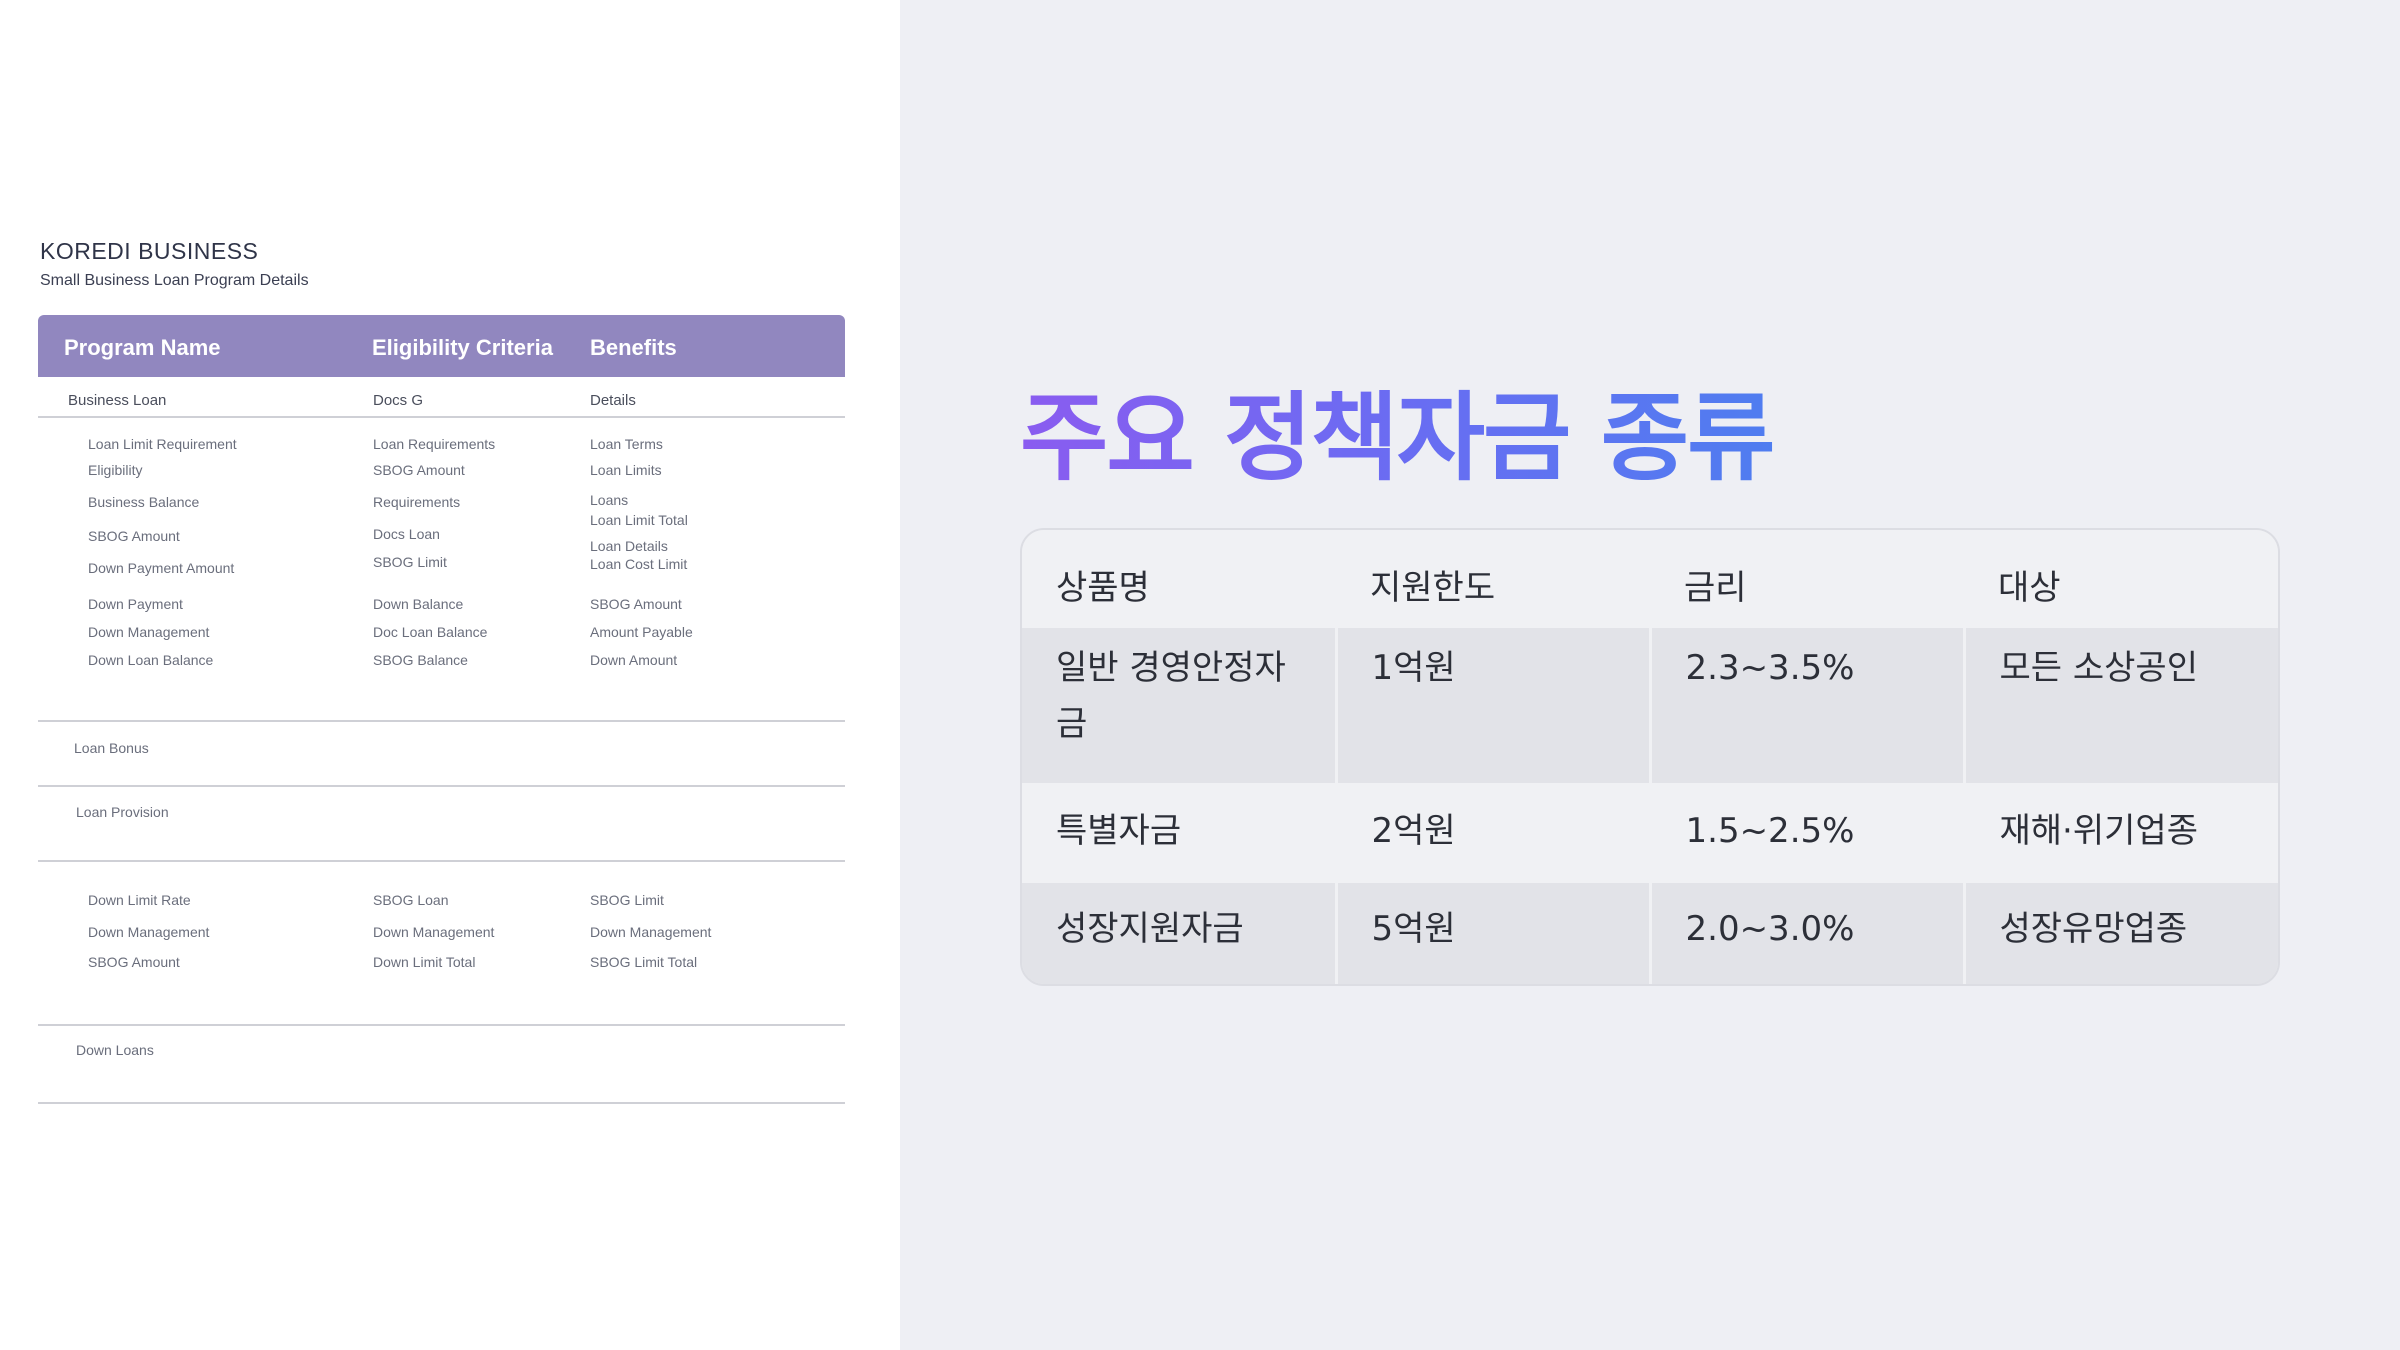 This screenshot has width=2400, height=1350. I want to click on document-title: KOREDI BUSINESS, so click(149, 251).